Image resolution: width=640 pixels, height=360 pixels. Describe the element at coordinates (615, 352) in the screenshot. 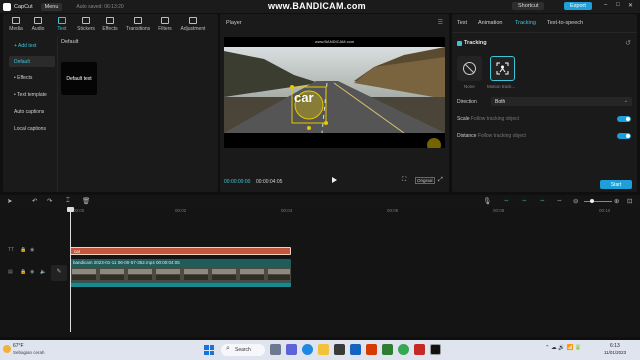

I see `clock-date: 11/01/2023` at that location.